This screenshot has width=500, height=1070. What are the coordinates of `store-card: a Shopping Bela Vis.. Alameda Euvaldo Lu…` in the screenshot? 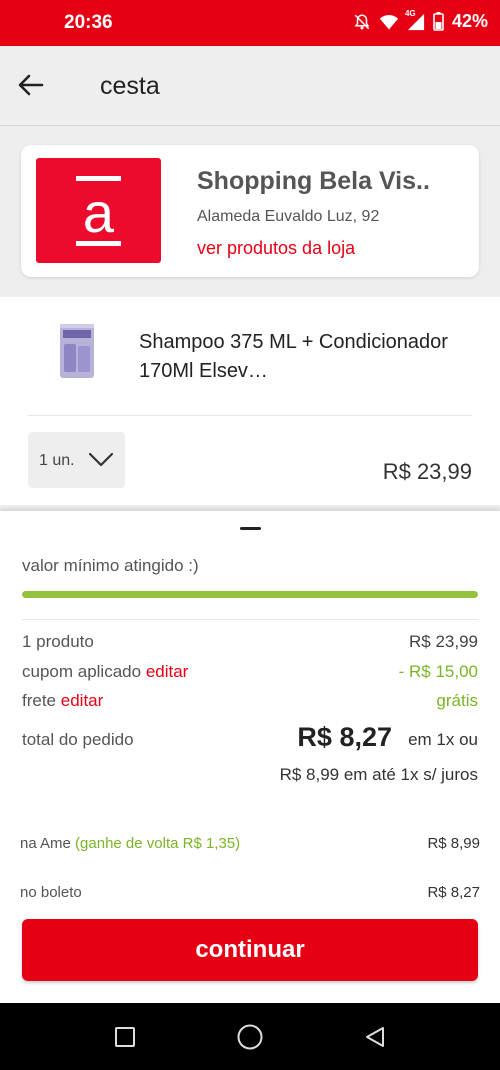 It's located at (250, 211).